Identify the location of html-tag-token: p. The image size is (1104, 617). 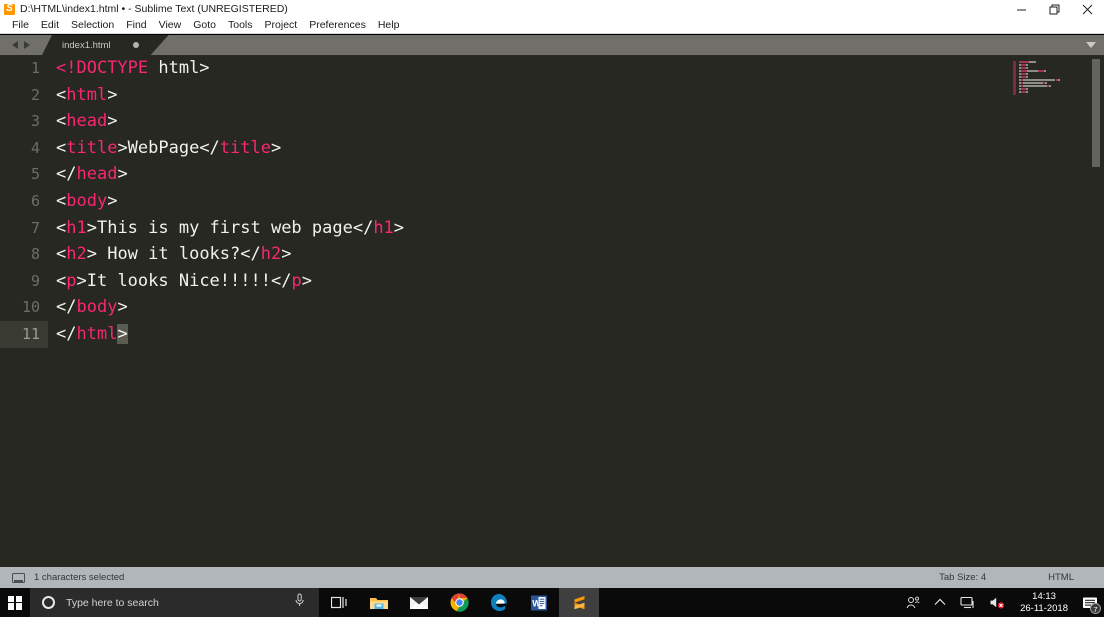
(296, 280).